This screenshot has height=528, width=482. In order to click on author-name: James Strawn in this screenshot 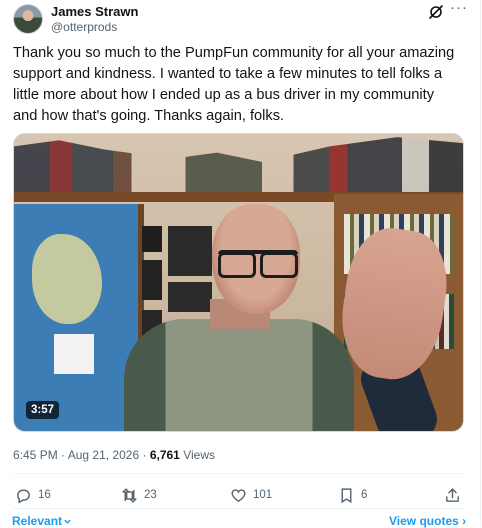, I will do `click(94, 12)`.